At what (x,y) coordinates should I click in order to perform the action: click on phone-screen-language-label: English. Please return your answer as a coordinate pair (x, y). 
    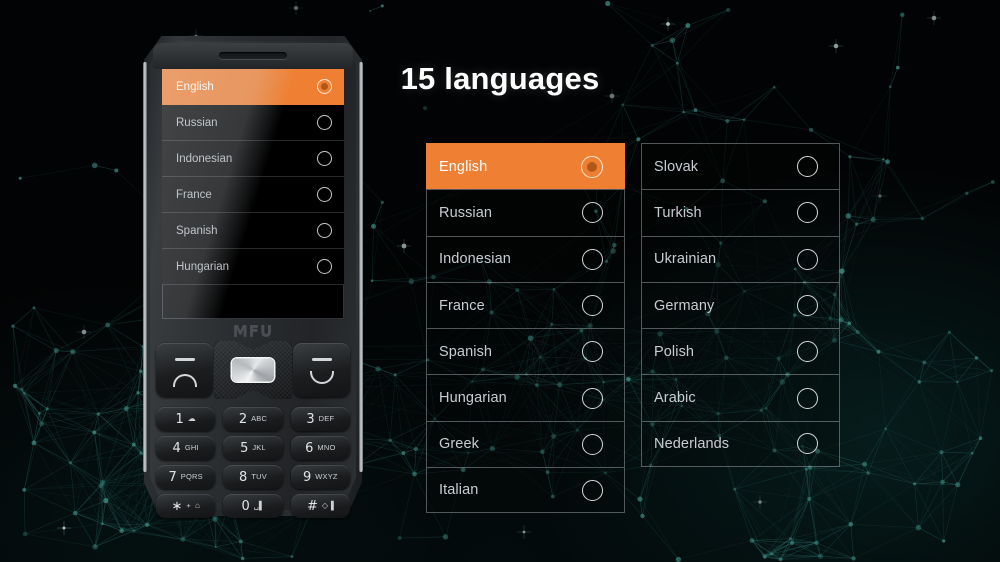
    Looking at the image, I should click on (195, 86).